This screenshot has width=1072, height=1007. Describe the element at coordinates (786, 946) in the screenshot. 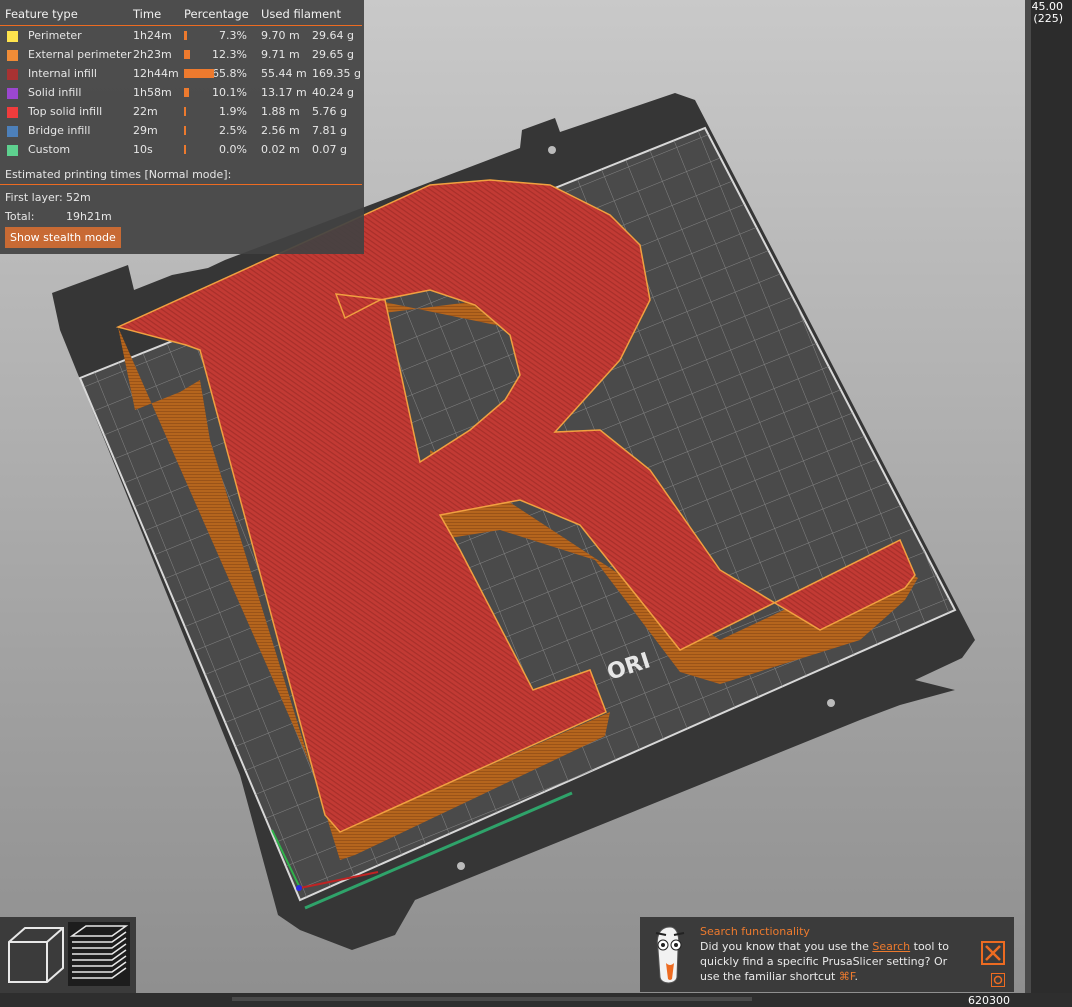

I see `hint-text-part: Did you know that you use the` at that location.